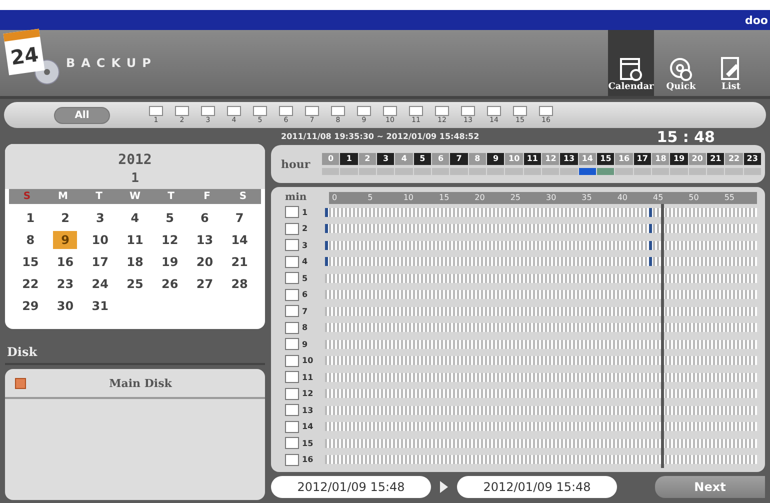 The width and height of the screenshot is (770, 503). What do you see at coordinates (204, 240) in the screenshot?
I see `calendar-day: 13` at bounding box center [204, 240].